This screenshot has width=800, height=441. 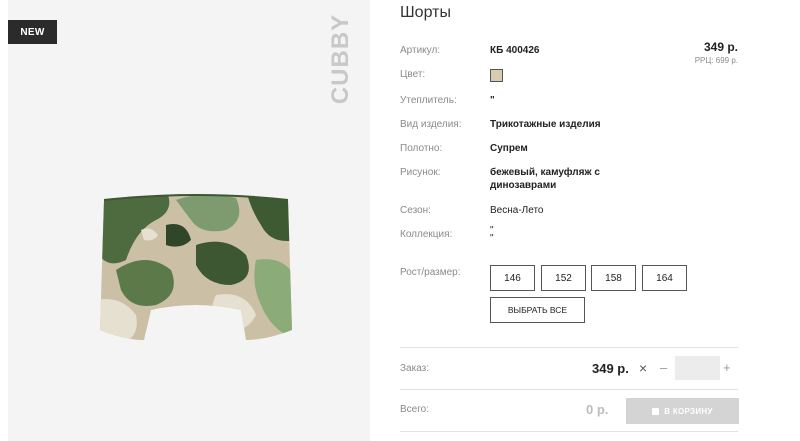 I want to click on product-title: Шорты, so click(x=425, y=12).